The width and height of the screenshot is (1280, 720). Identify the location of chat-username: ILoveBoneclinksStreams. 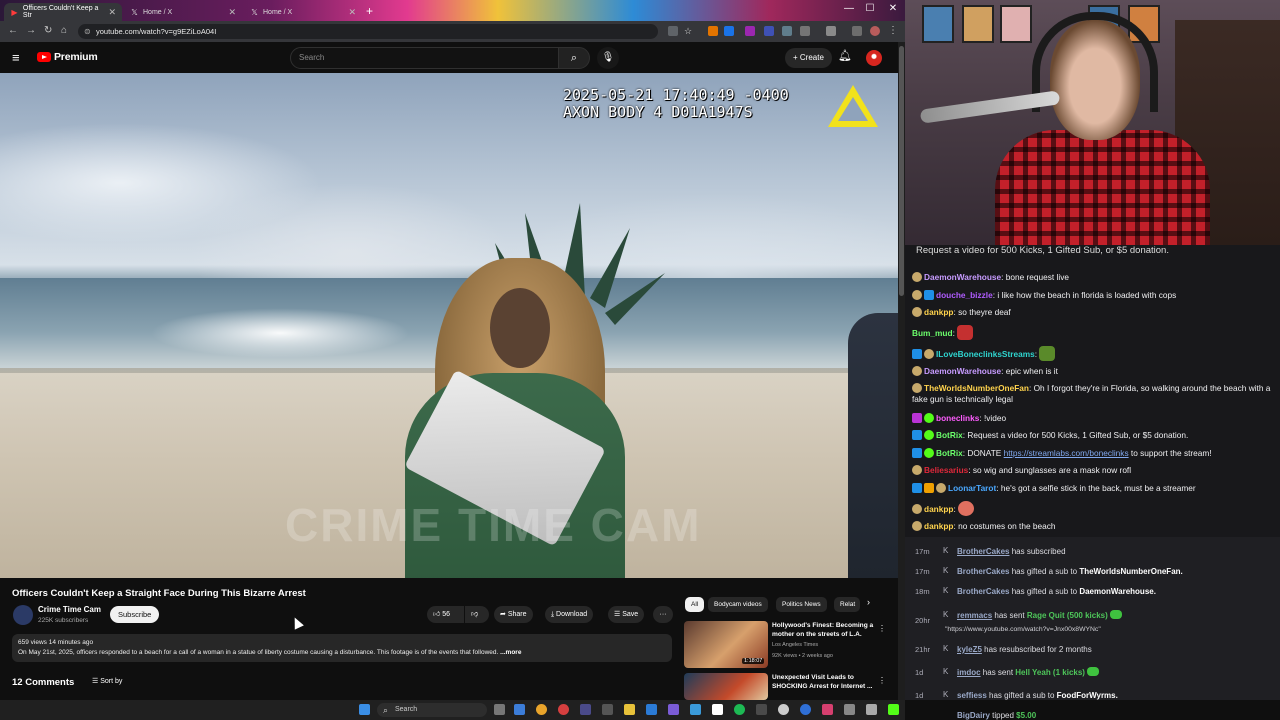
(985, 354).